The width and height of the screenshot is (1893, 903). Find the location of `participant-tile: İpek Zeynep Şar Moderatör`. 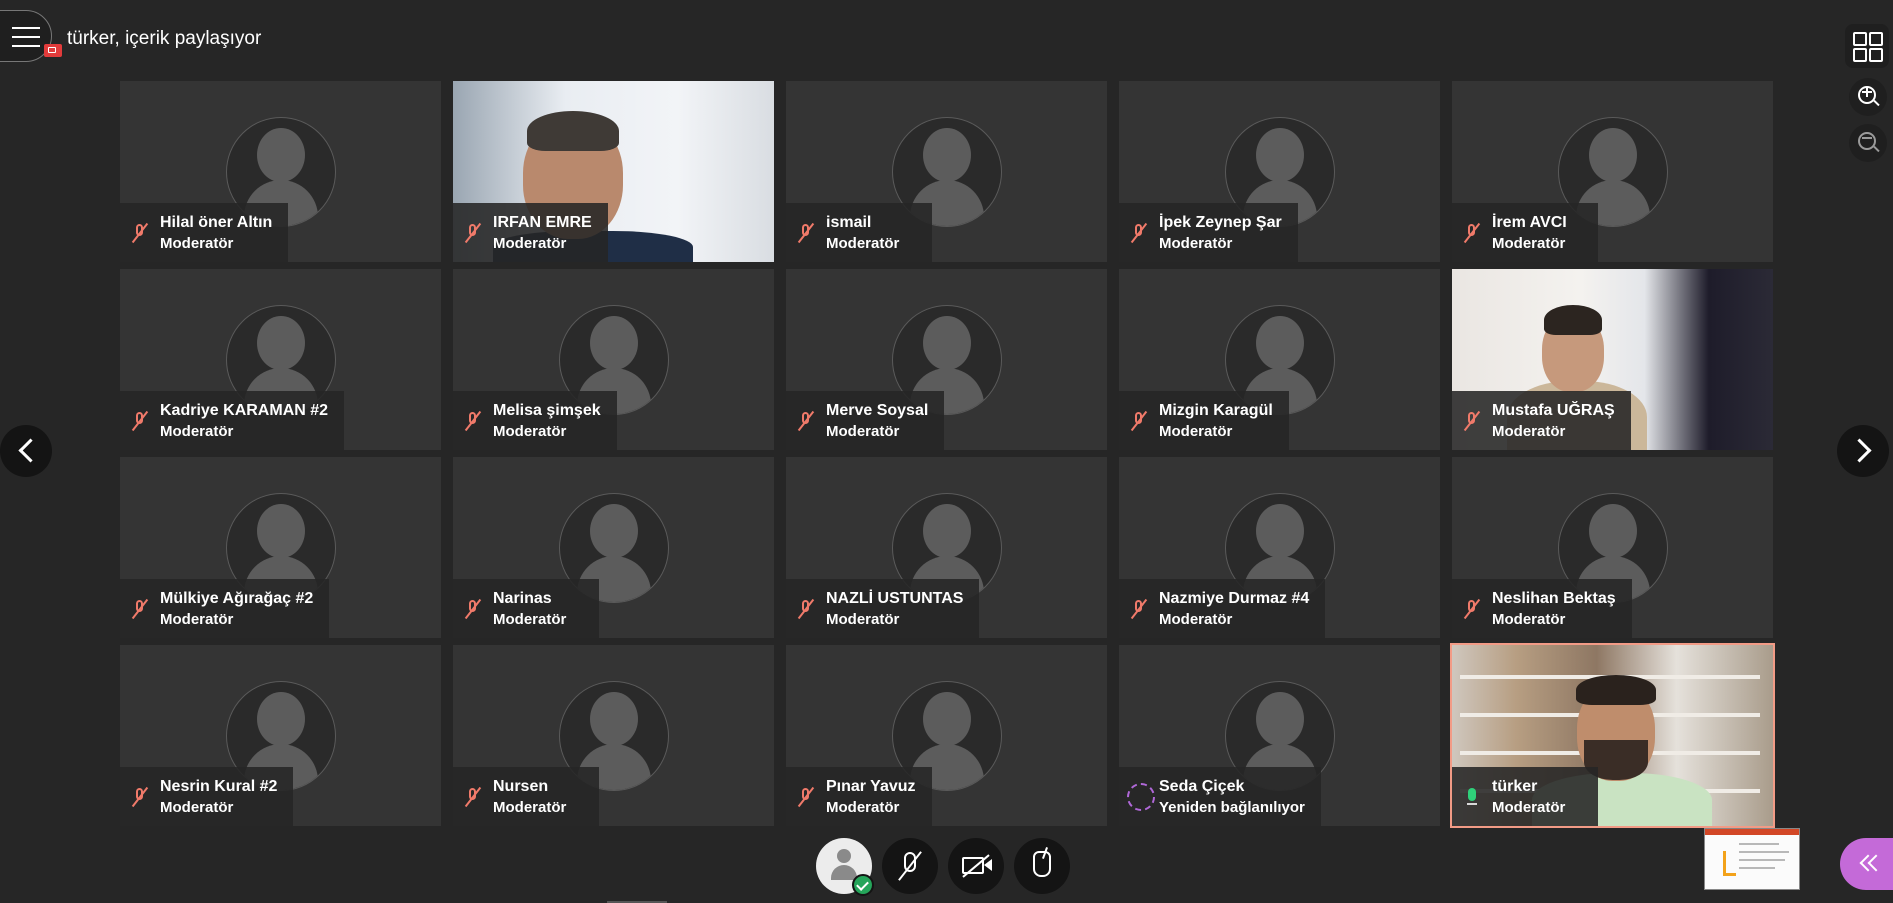

participant-tile: İpek Zeynep Şar Moderatör is located at coordinates (1279, 171).